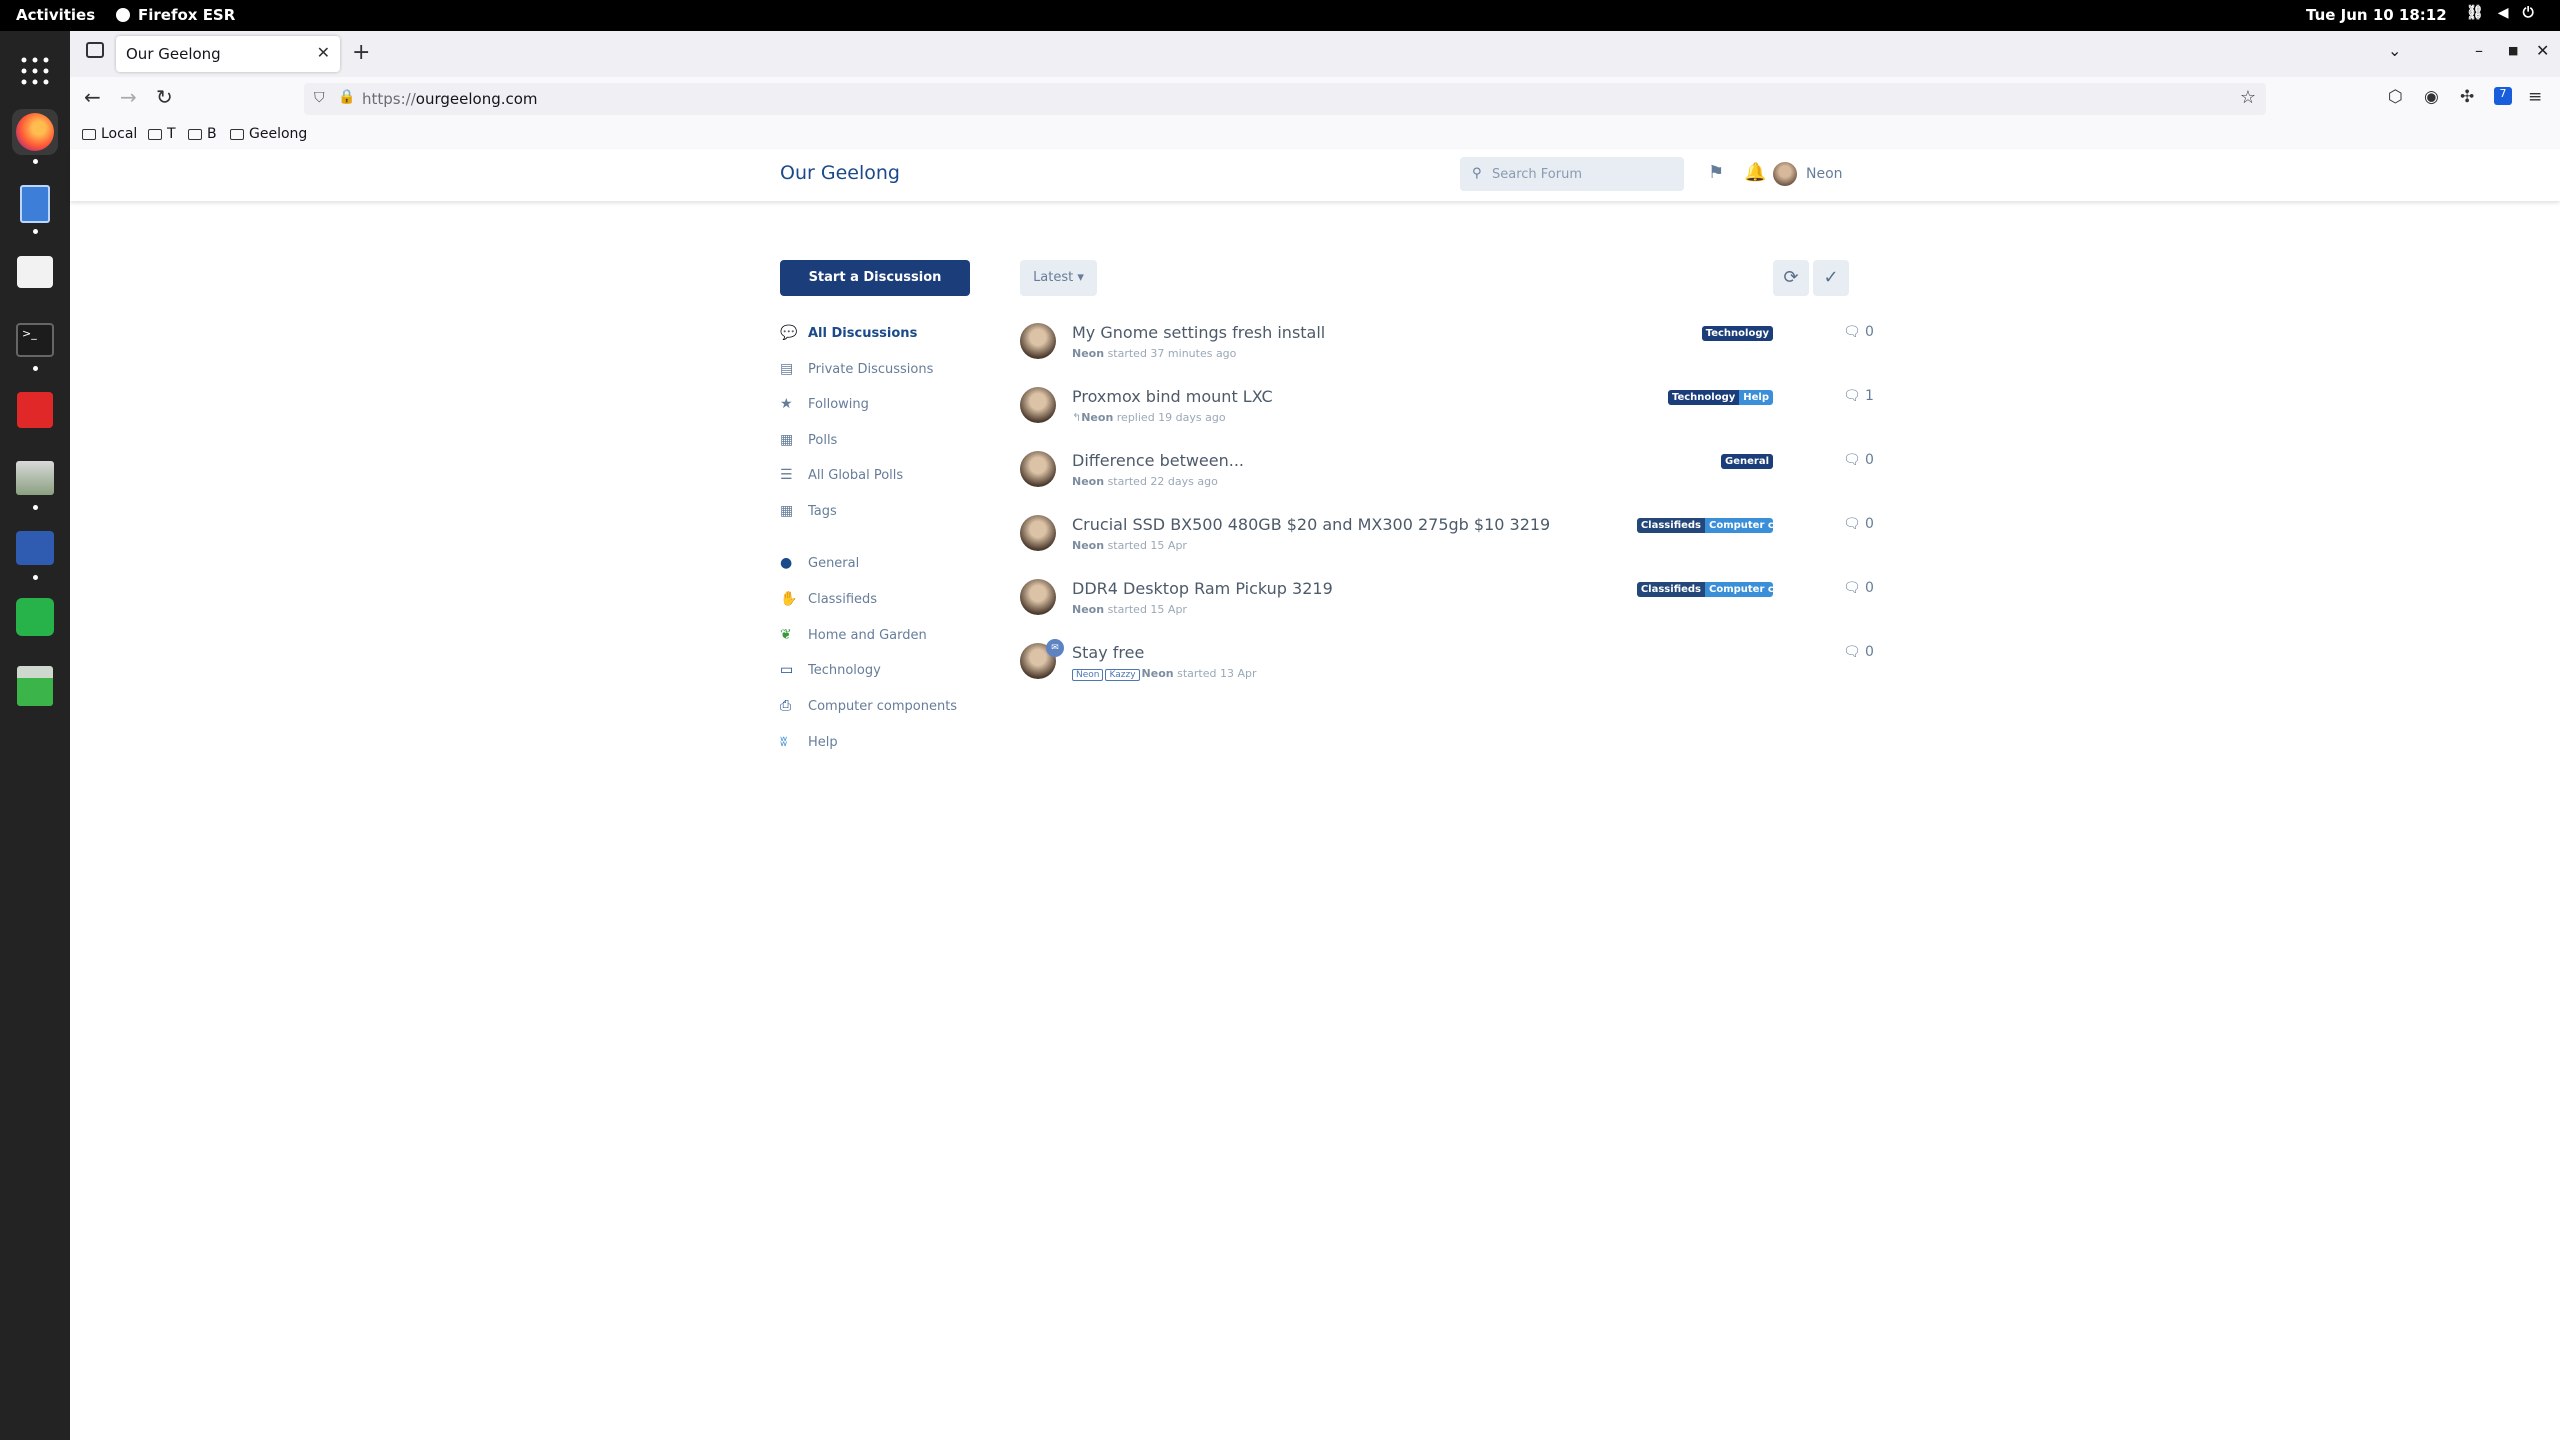  I want to click on lock-icon: 🔒, so click(346, 97).